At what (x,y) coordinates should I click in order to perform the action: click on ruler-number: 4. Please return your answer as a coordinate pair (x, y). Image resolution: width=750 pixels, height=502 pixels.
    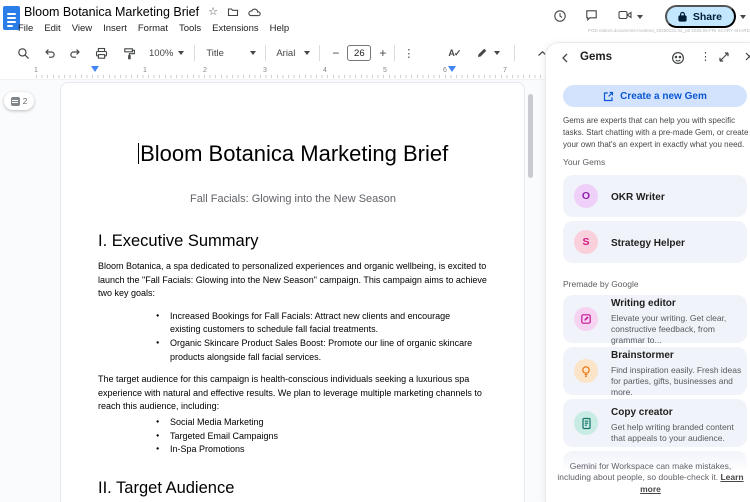
    Looking at the image, I should click on (325, 70).